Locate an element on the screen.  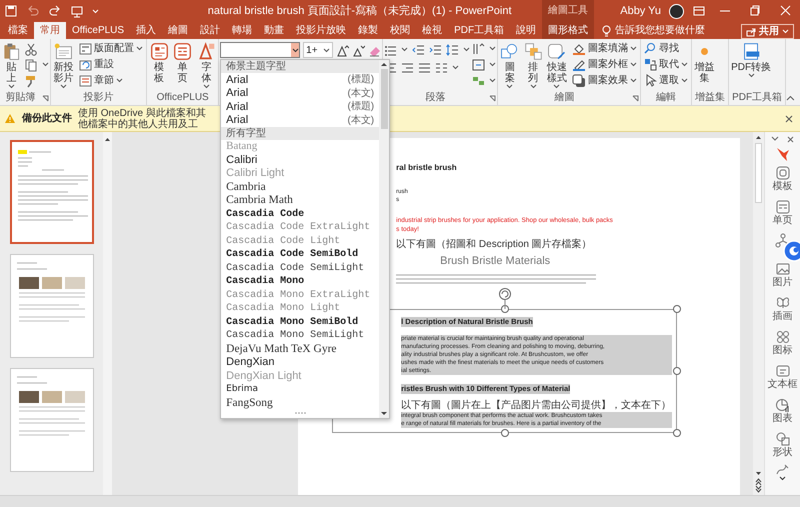
sidebar-item: 文本框 is located at coordinates (783, 377).